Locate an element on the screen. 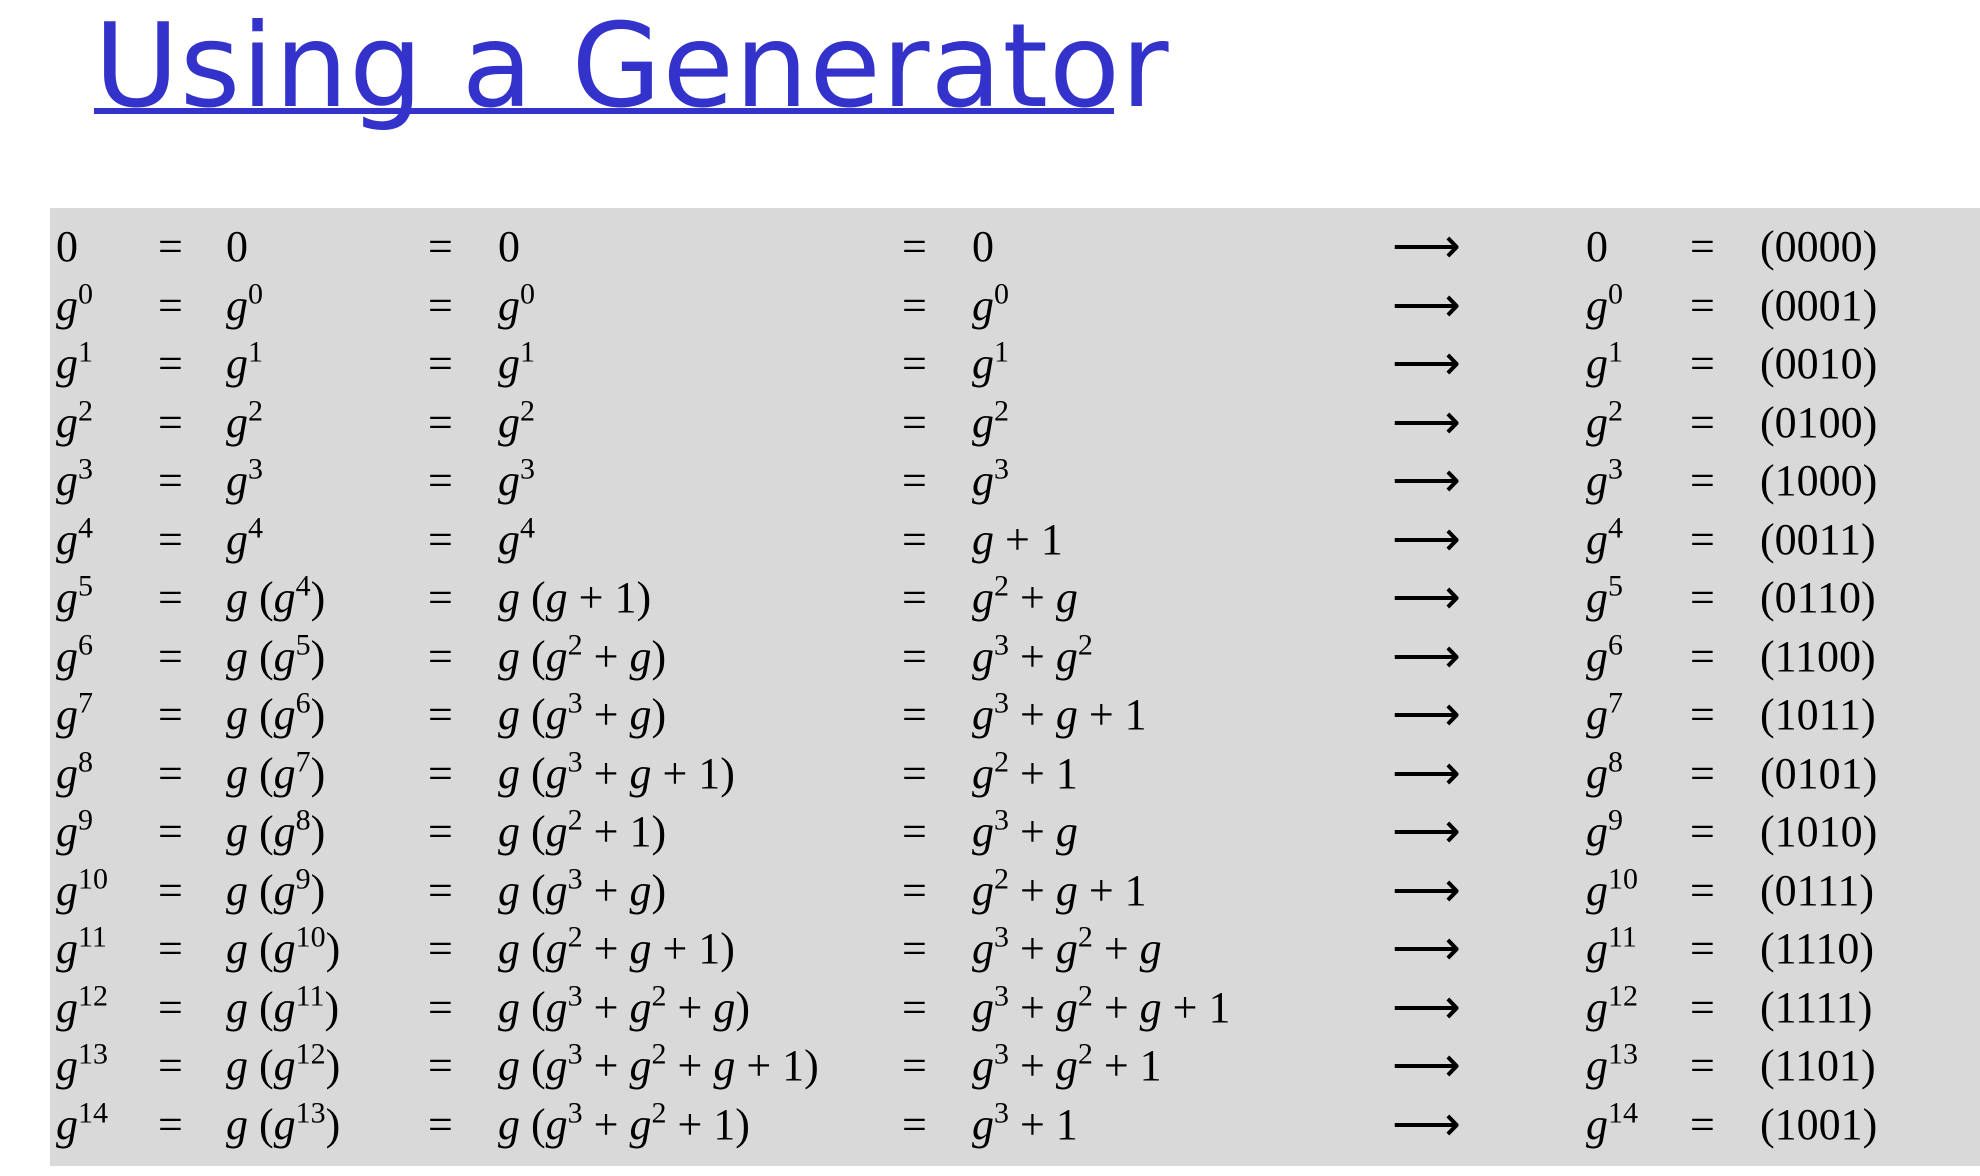 The width and height of the screenshot is (1980, 1176). power-lhs: g7 is located at coordinates (74, 712).